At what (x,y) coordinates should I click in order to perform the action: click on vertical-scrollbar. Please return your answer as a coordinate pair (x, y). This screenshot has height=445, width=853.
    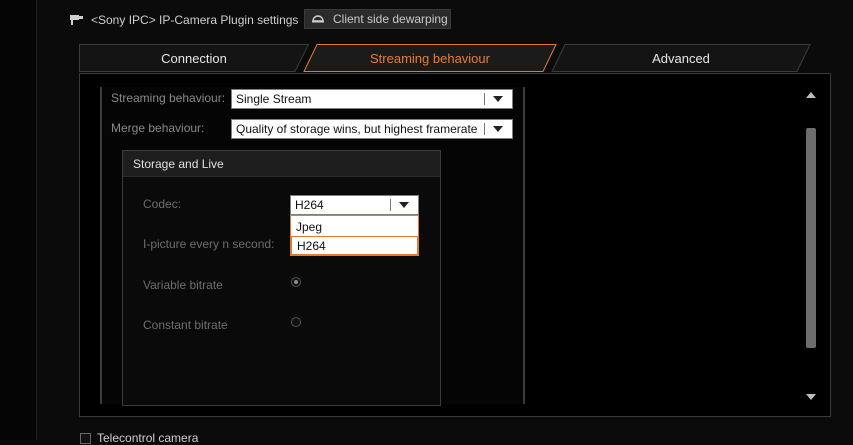
    Looking at the image, I should click on (811, 246).